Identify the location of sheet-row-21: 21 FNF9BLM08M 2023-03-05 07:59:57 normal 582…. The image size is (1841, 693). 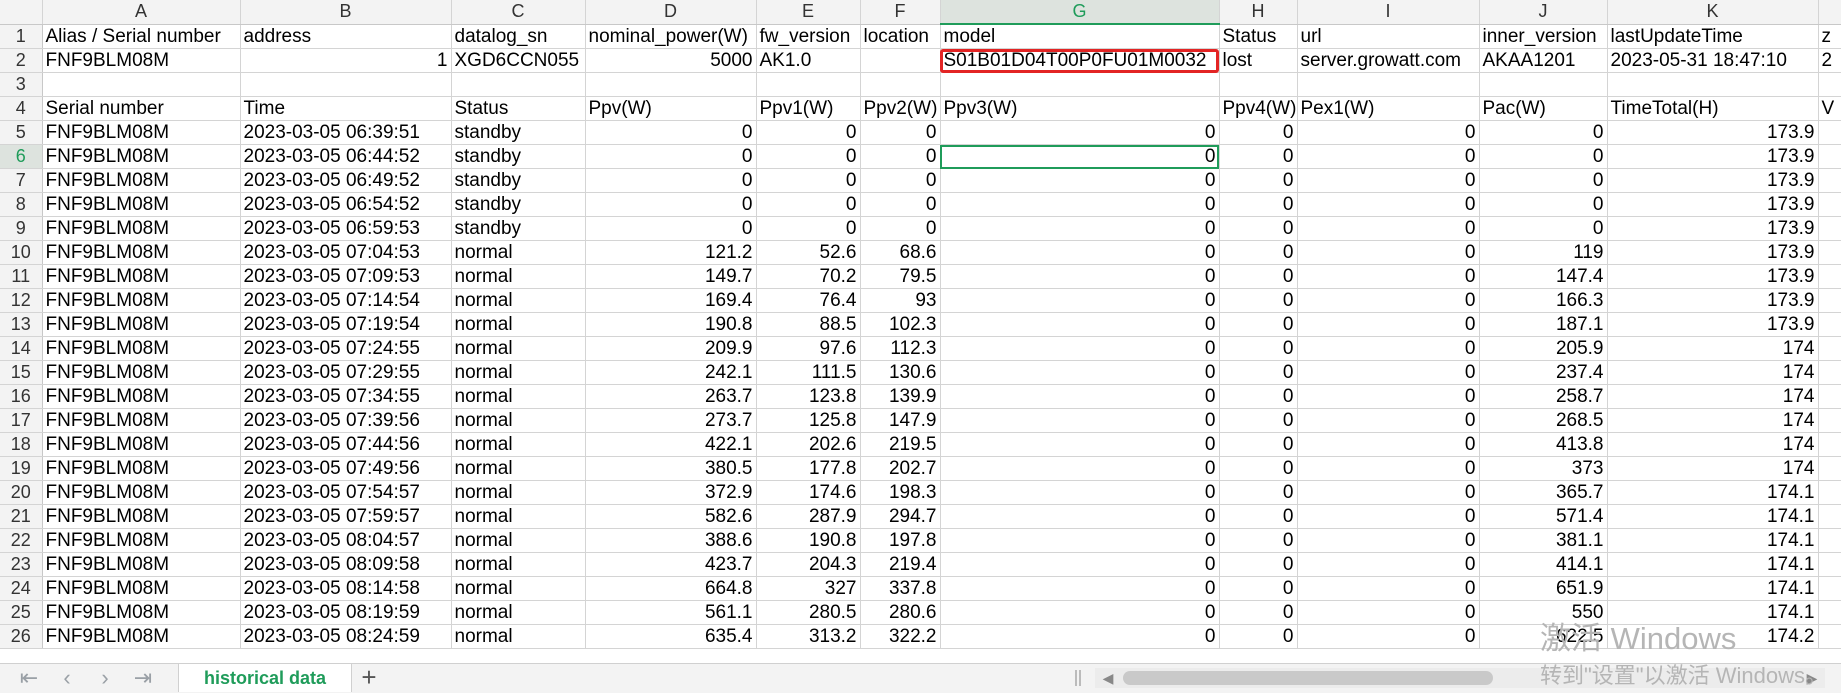
(920, 516).